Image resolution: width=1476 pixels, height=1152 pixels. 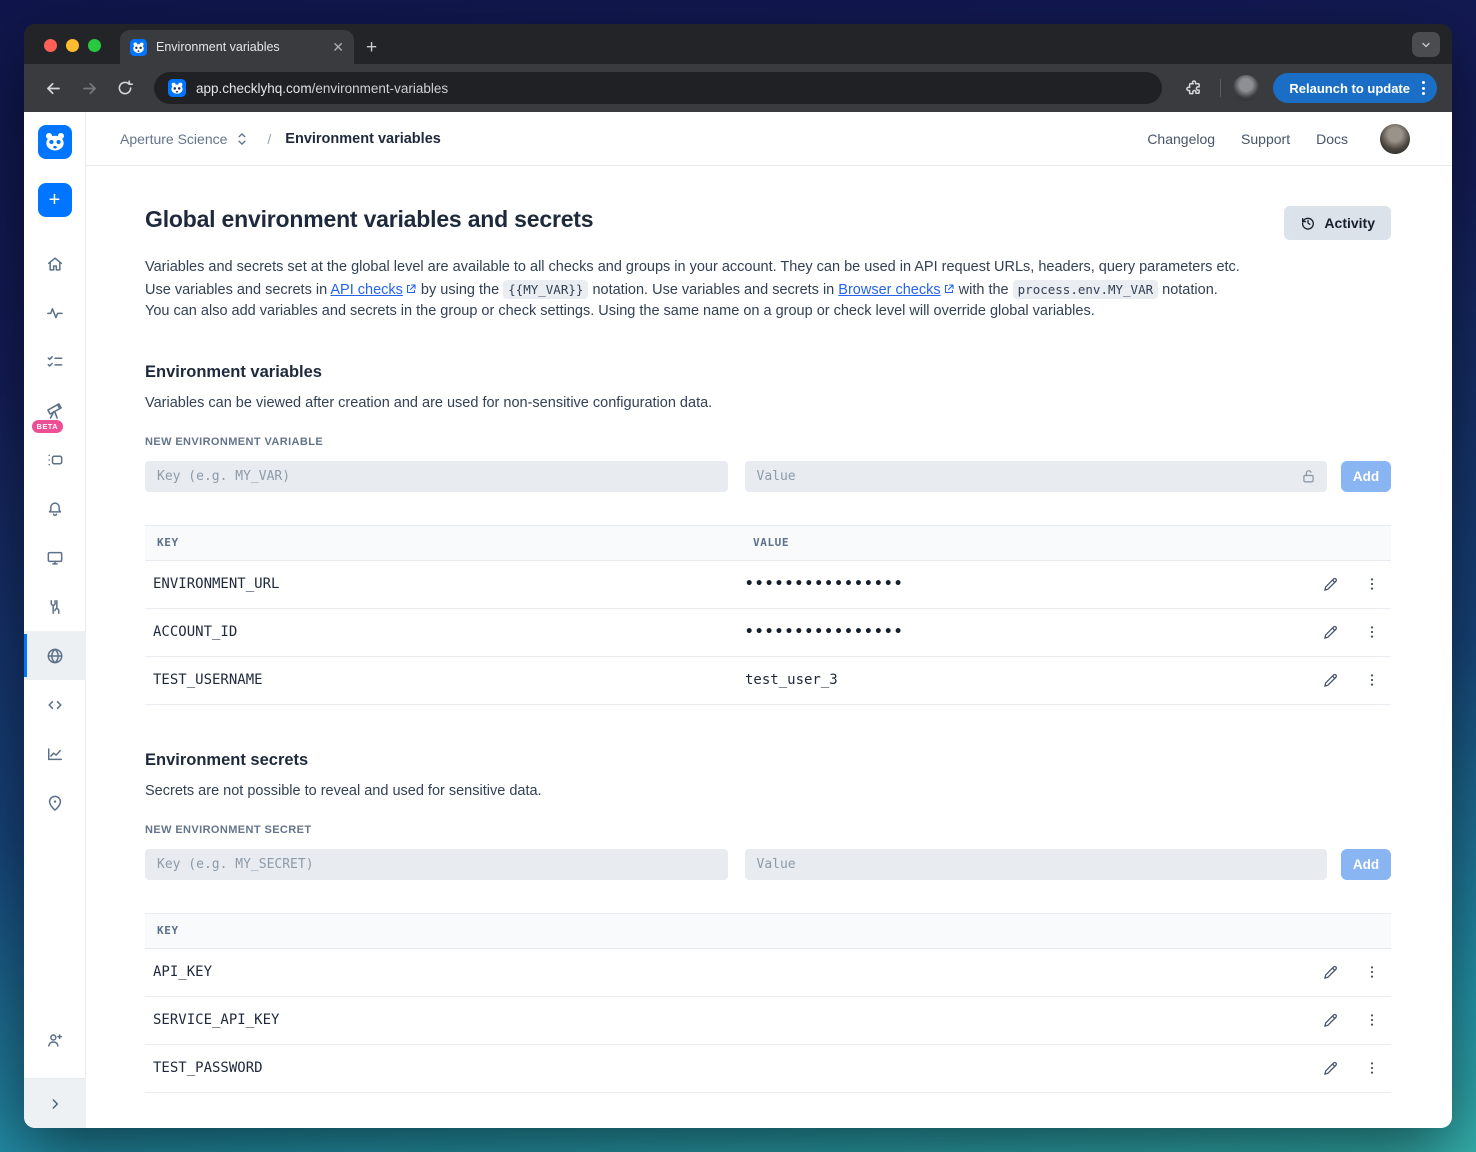 I want to click on sidebar-item-activity, so click(x=55, y=312).